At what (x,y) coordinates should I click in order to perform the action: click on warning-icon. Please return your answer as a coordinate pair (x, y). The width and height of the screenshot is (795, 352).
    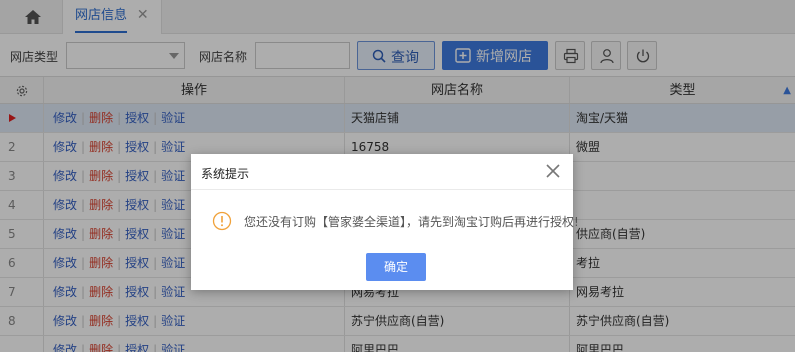
    Looking at the image, I should click on (222, 221).